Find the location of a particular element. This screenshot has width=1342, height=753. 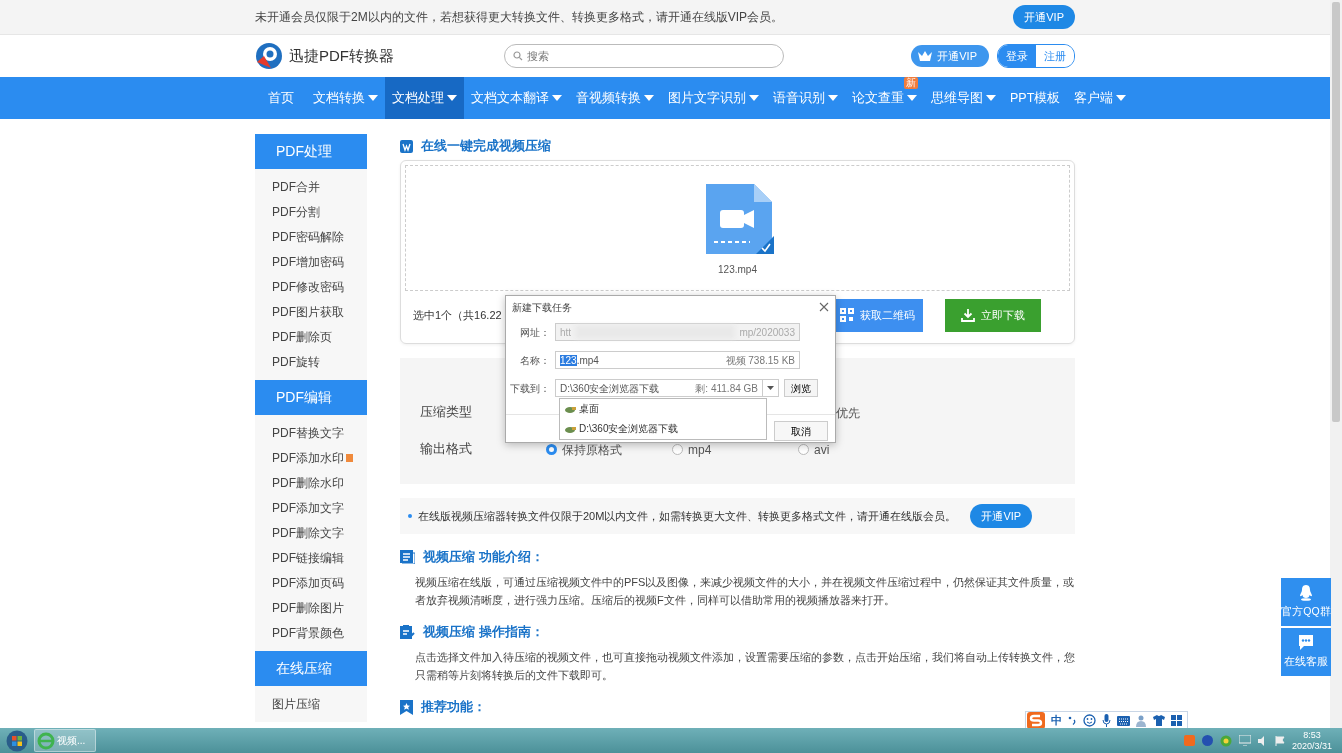

field-label: 网址： is located at coordinates (535, 332).